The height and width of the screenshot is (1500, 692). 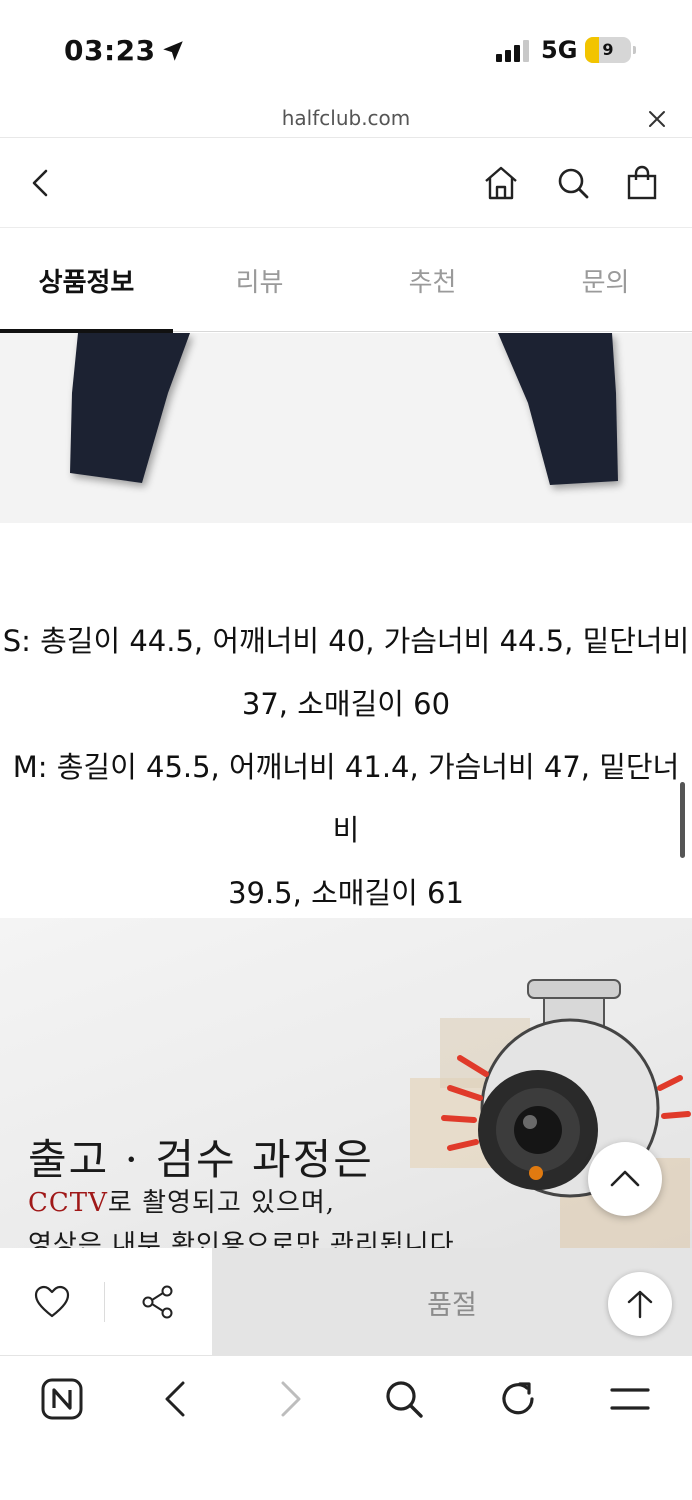 What do you see at coordinates (518, 1399) in the screenshot?
I see `refresh-icon` at bounding box center [518, 1399].